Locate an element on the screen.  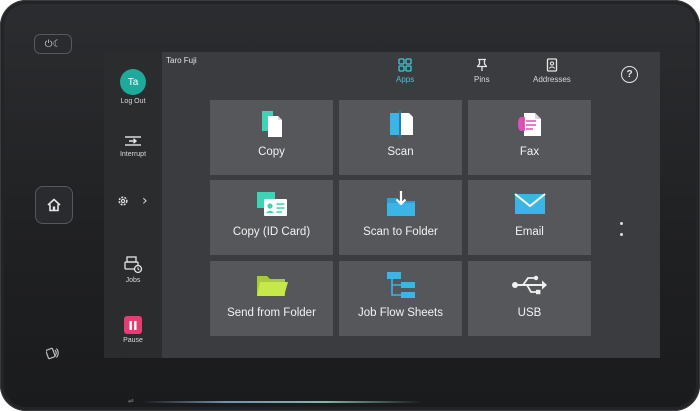
status-glow is located at coordinates (282, 402).